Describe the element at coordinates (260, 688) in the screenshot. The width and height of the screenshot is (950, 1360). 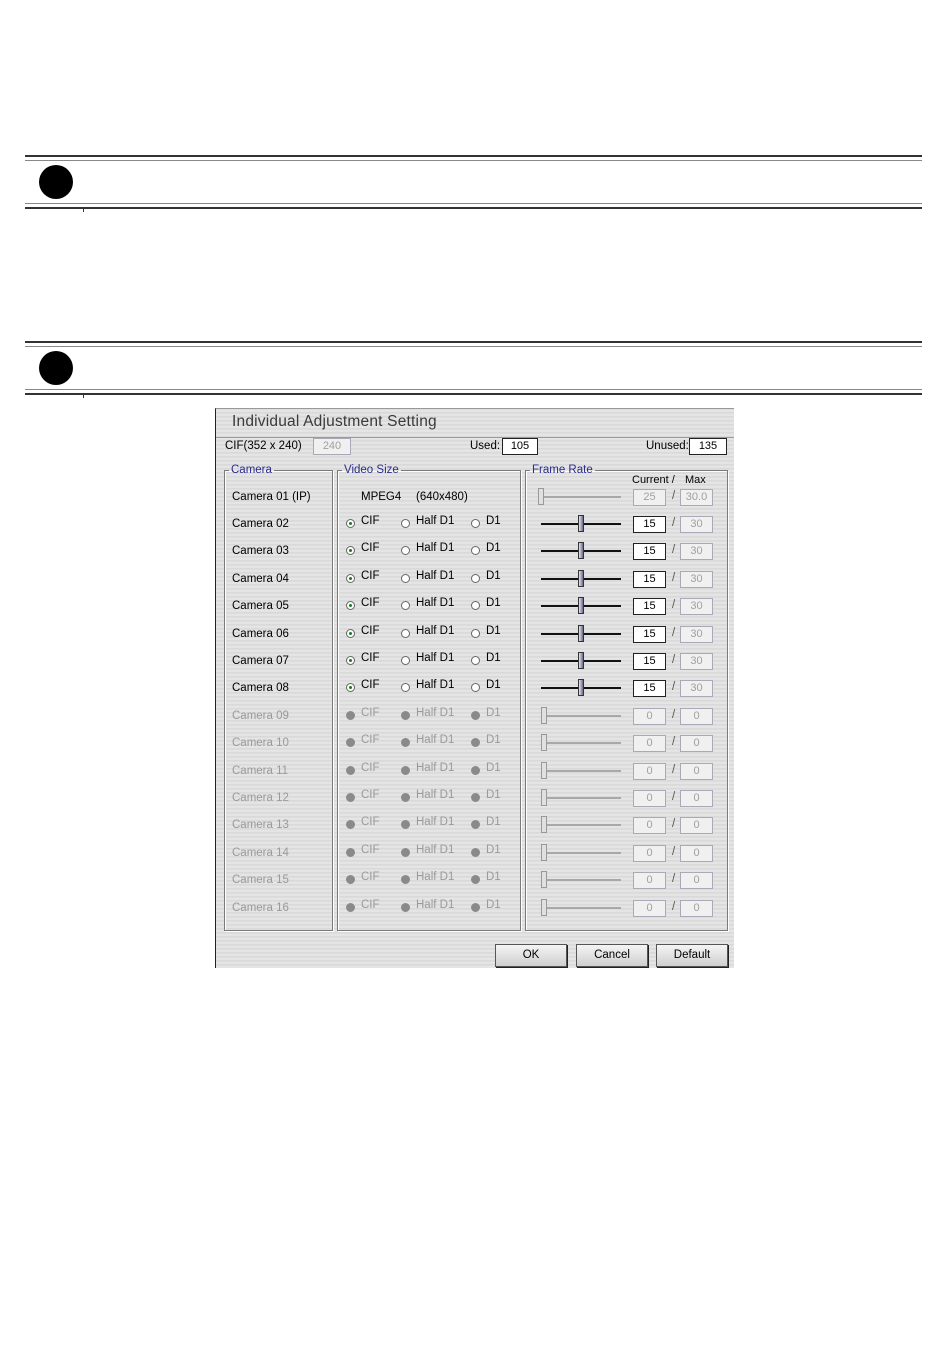
I see `camera-label: Camera 08` at that location.